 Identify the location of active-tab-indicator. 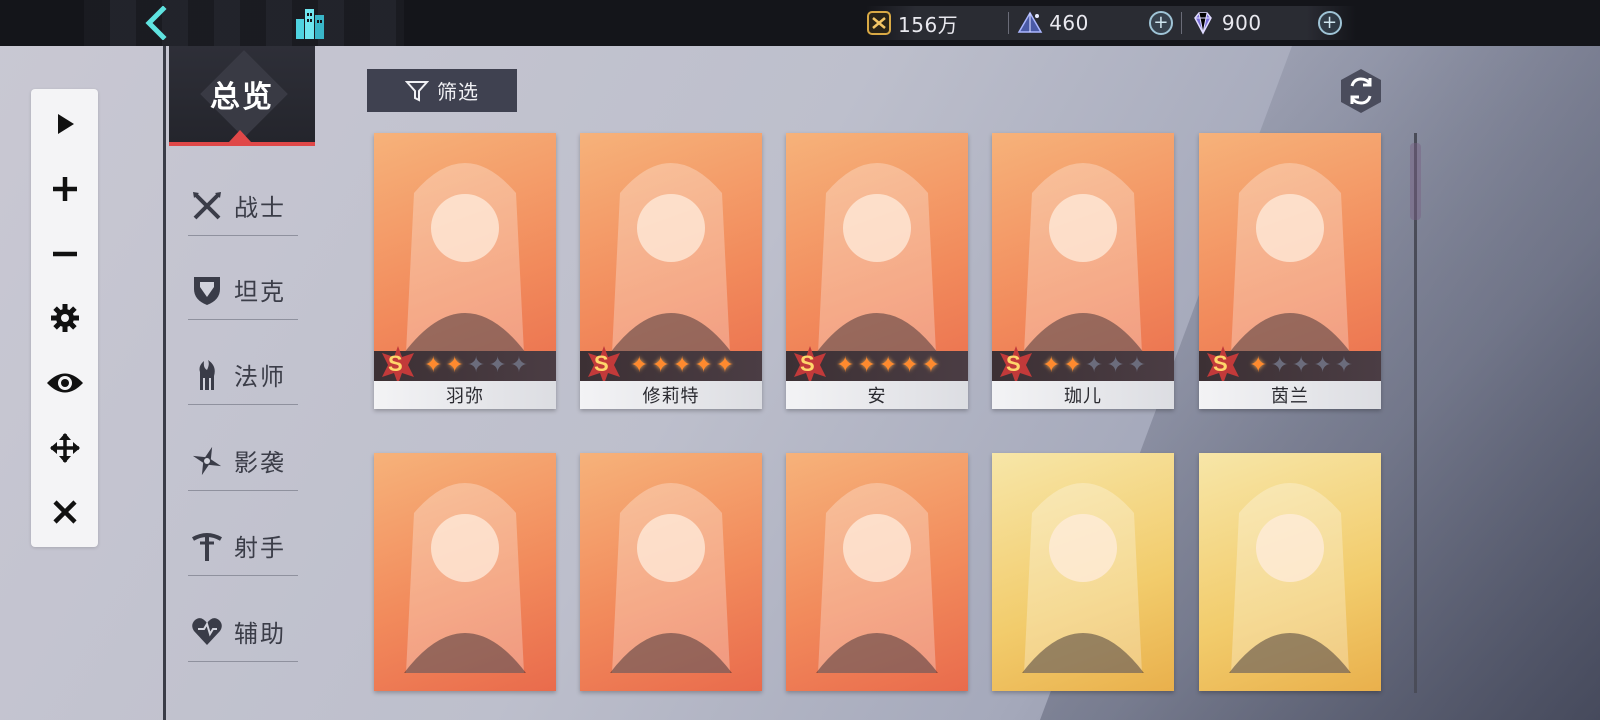
(240, 136).